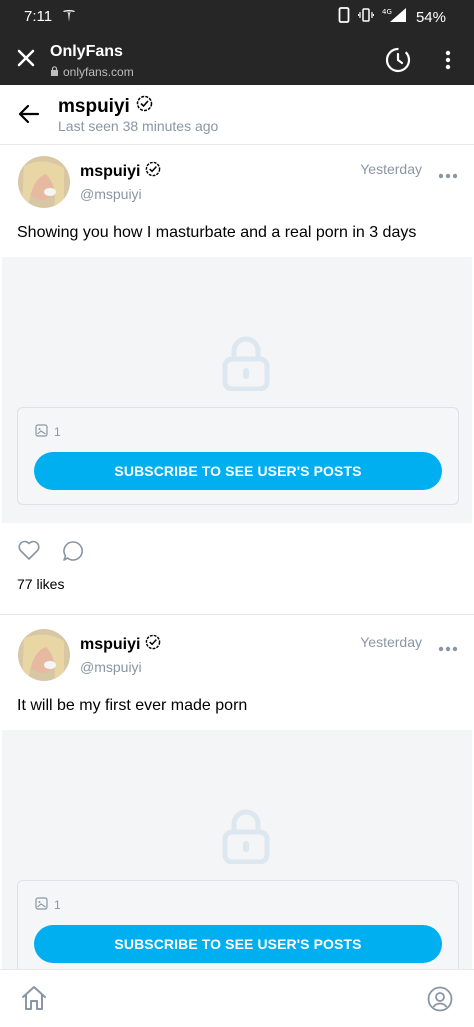  I want to click on post-actions, so click(51, 553).